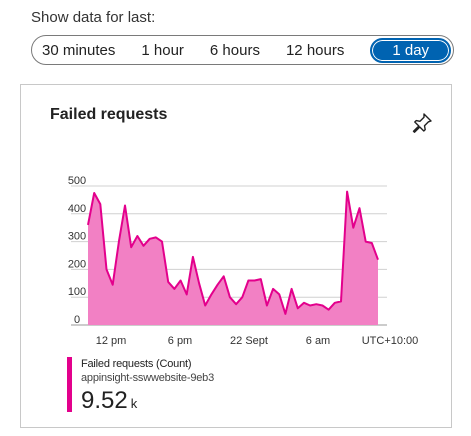  Describe the element at coordinates (93, 17) in the screenshot. I see `time-range-label: Show data for last:` at that location.